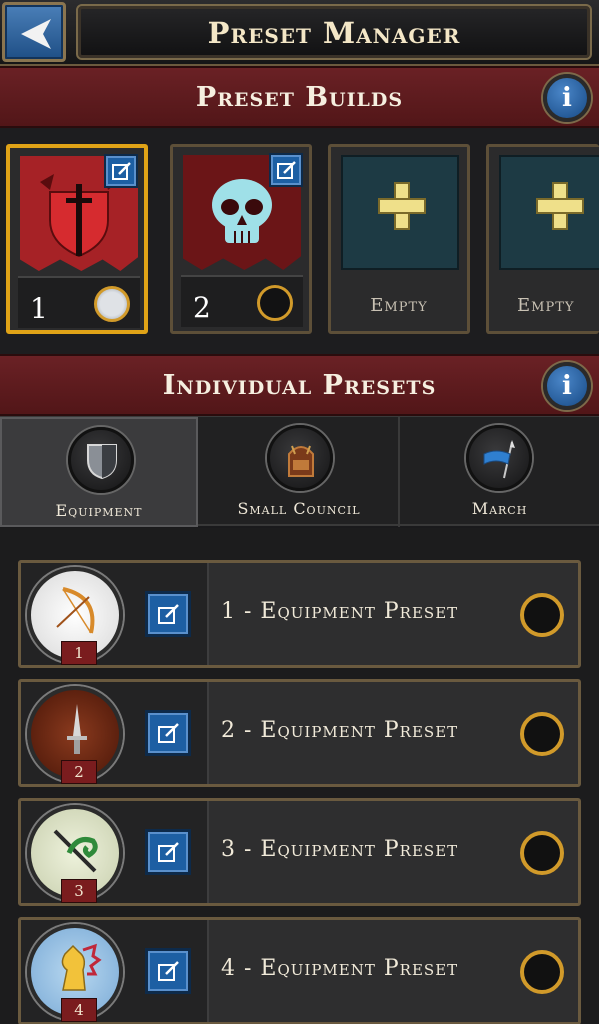  What do you see at coordinates (275, 303) in the screenshot?
I see `build-2-select-radio` at bounding box center [275, 303].